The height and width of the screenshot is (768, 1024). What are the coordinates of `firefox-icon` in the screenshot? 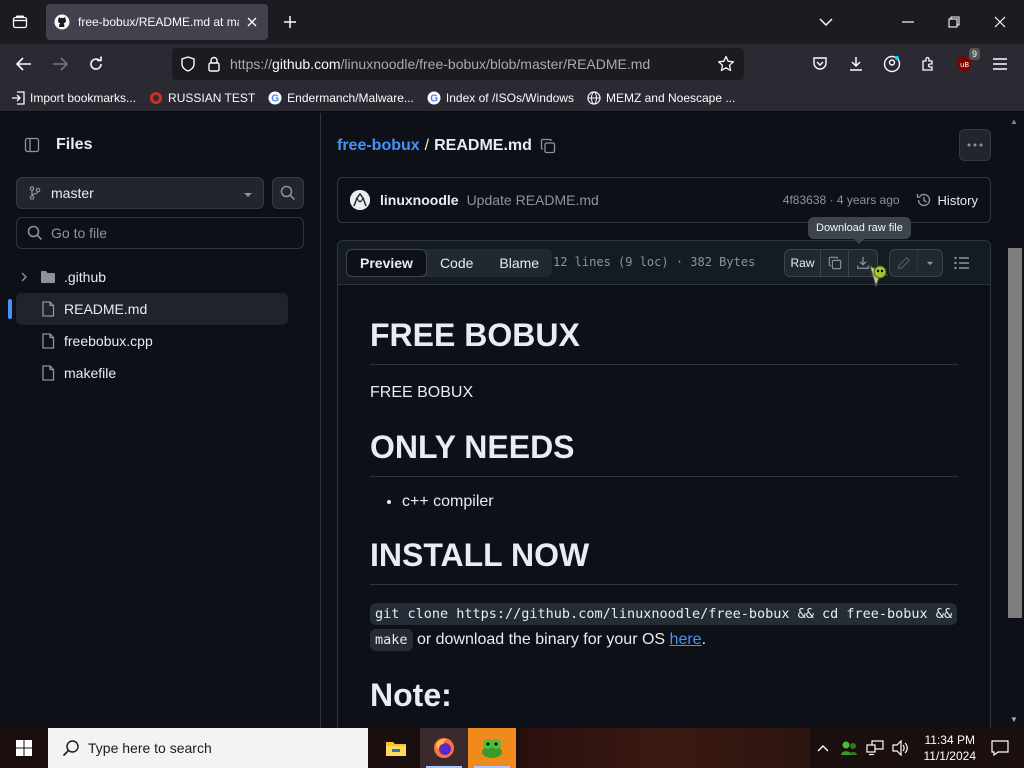 It's located at (444, 748).